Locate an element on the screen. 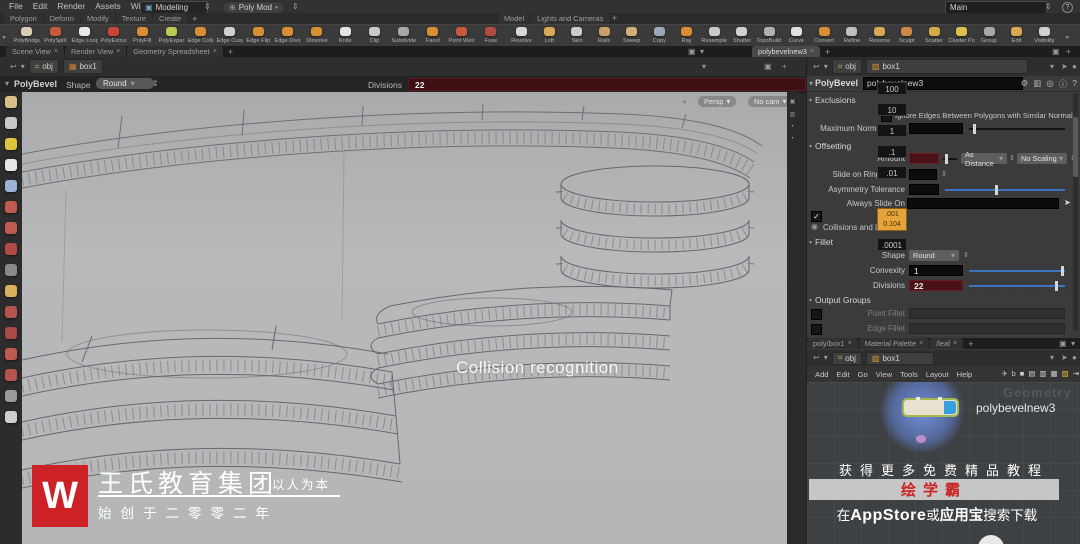 Image resolution: width=1080 pixels, height=544 pixels. shelf-tool: PolyExpand2D is located at coordinates (171, 35).